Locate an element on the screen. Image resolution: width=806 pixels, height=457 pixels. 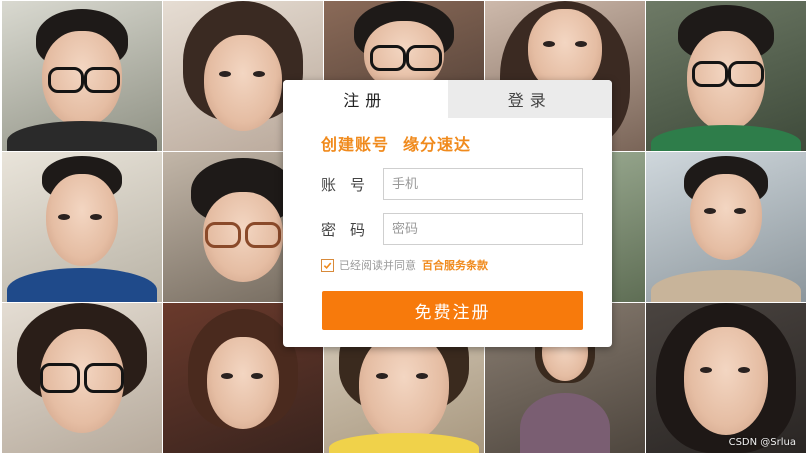
terms-link: 百合服务条款 is located at coordinates (455, 265).